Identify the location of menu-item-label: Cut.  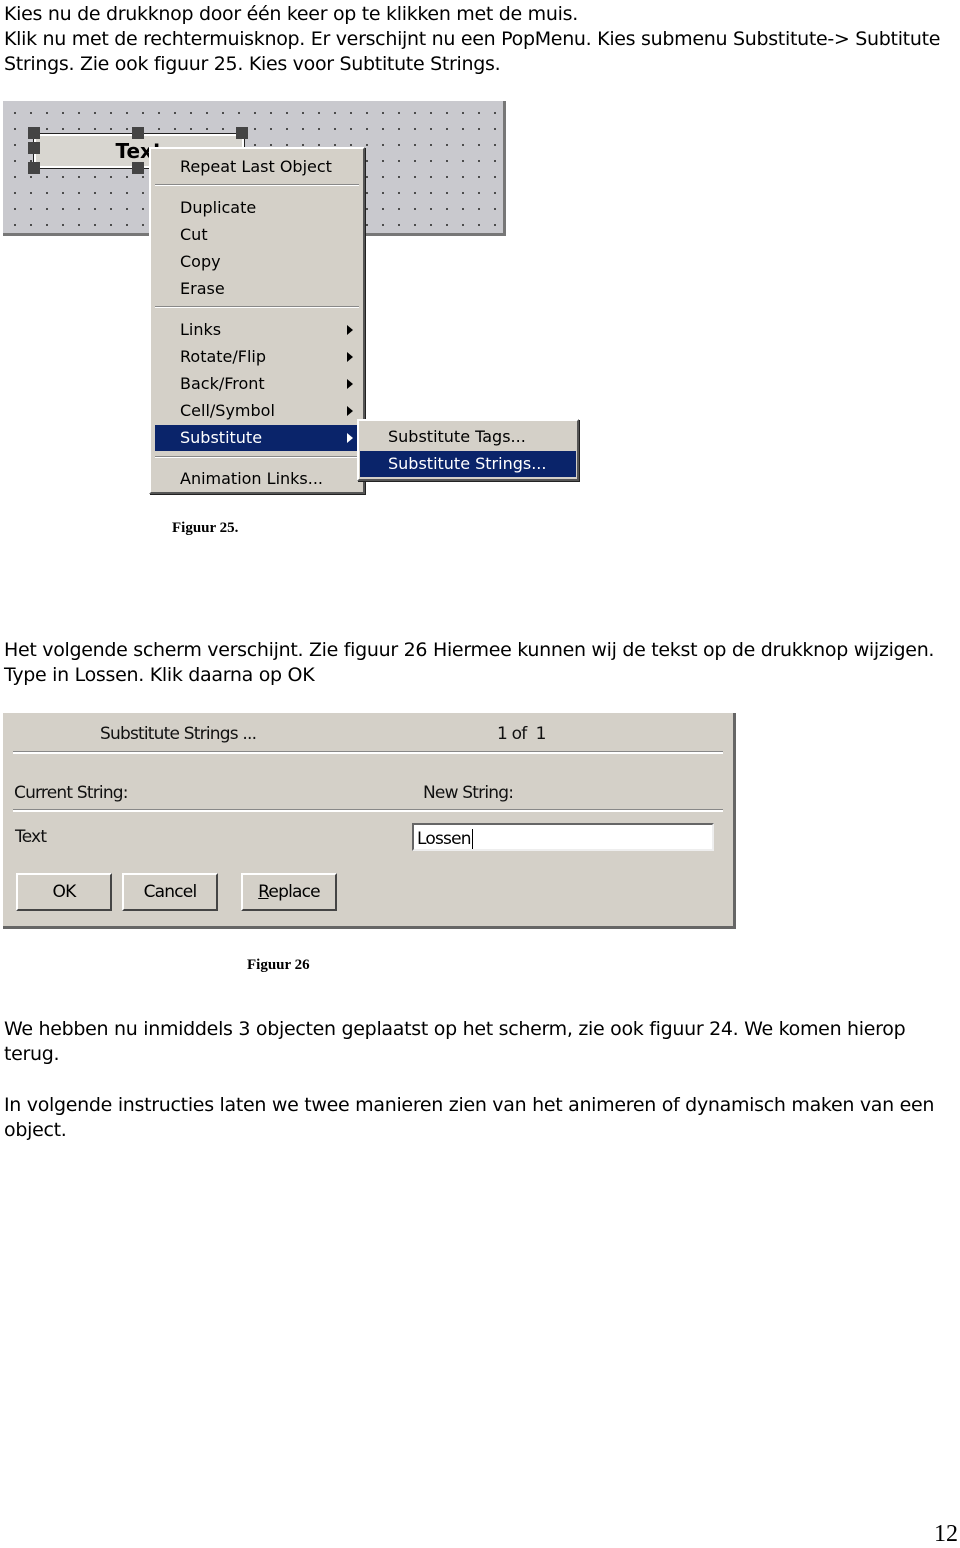
(194, 234).